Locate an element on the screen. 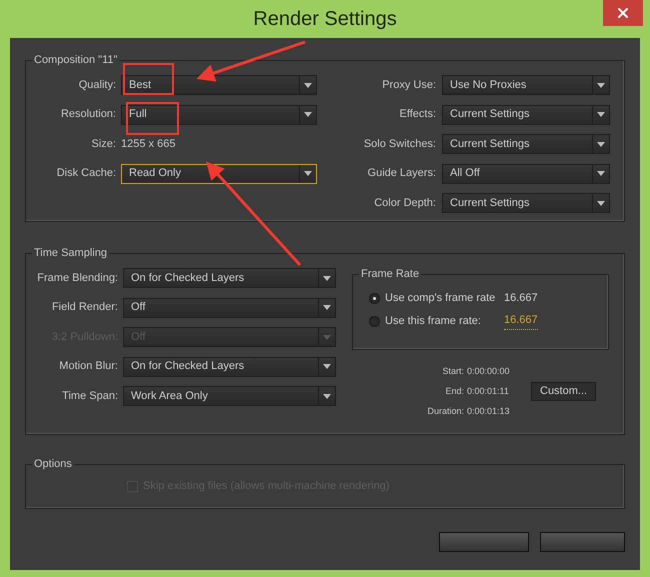  group-title: Composition "11" is located at coordinates (76, 60).